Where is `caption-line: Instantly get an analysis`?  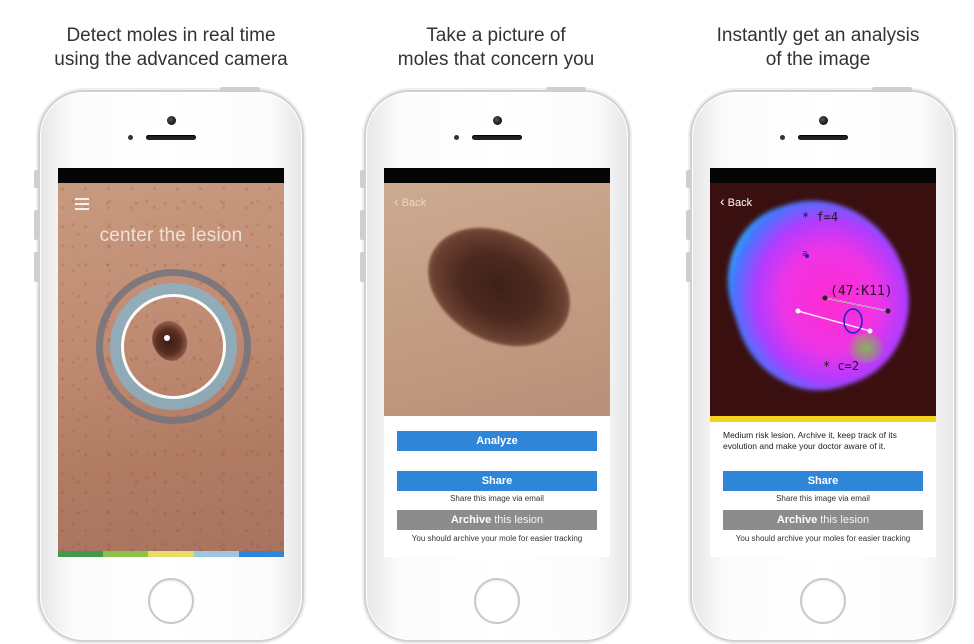 caption-line: Instantly get an analysis is located at coordinates (818, 35).